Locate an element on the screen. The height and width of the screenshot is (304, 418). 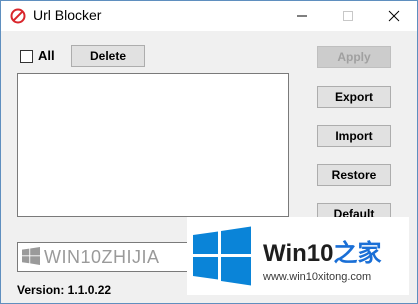
watermark-url: www.win10xitong.com is located at coordinates (317, 277).